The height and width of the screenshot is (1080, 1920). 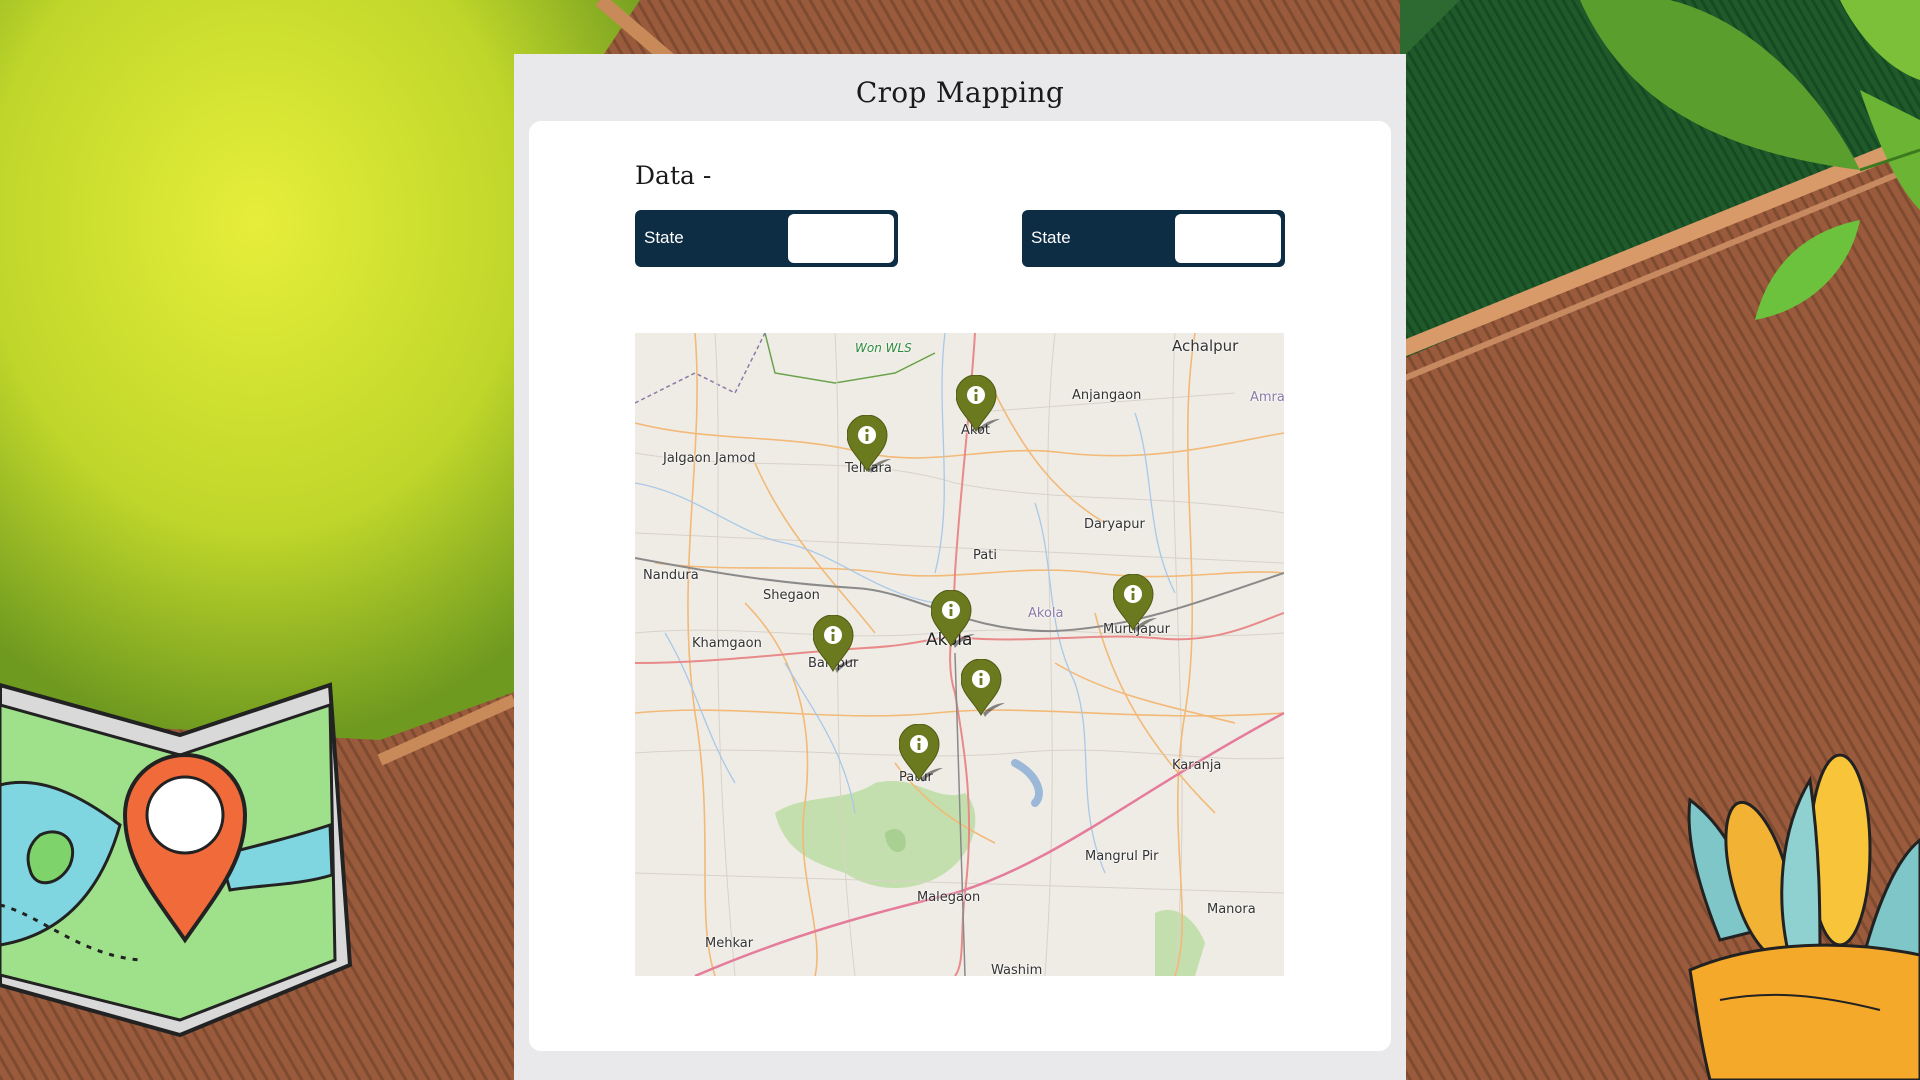 What do you see at coordinates (176, 860) in the screenshot?
I see `folded-map-icon` at bounding box center [176, 860].